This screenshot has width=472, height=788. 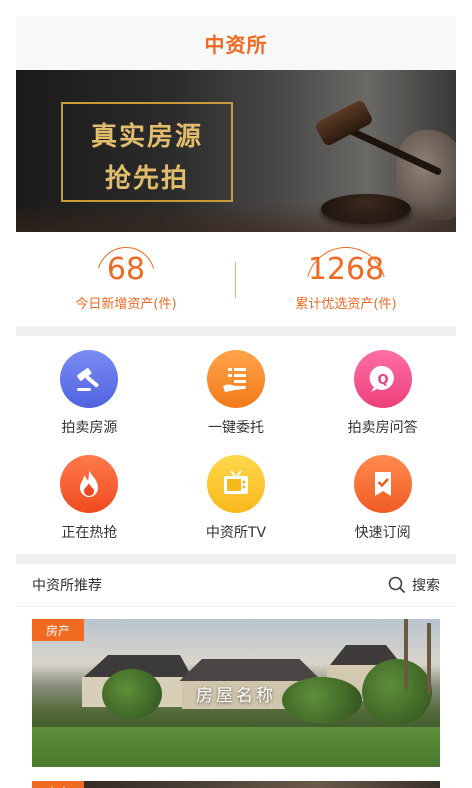 I want to click on menu-label: 拍卖房问答, so click(x=382, y=428).